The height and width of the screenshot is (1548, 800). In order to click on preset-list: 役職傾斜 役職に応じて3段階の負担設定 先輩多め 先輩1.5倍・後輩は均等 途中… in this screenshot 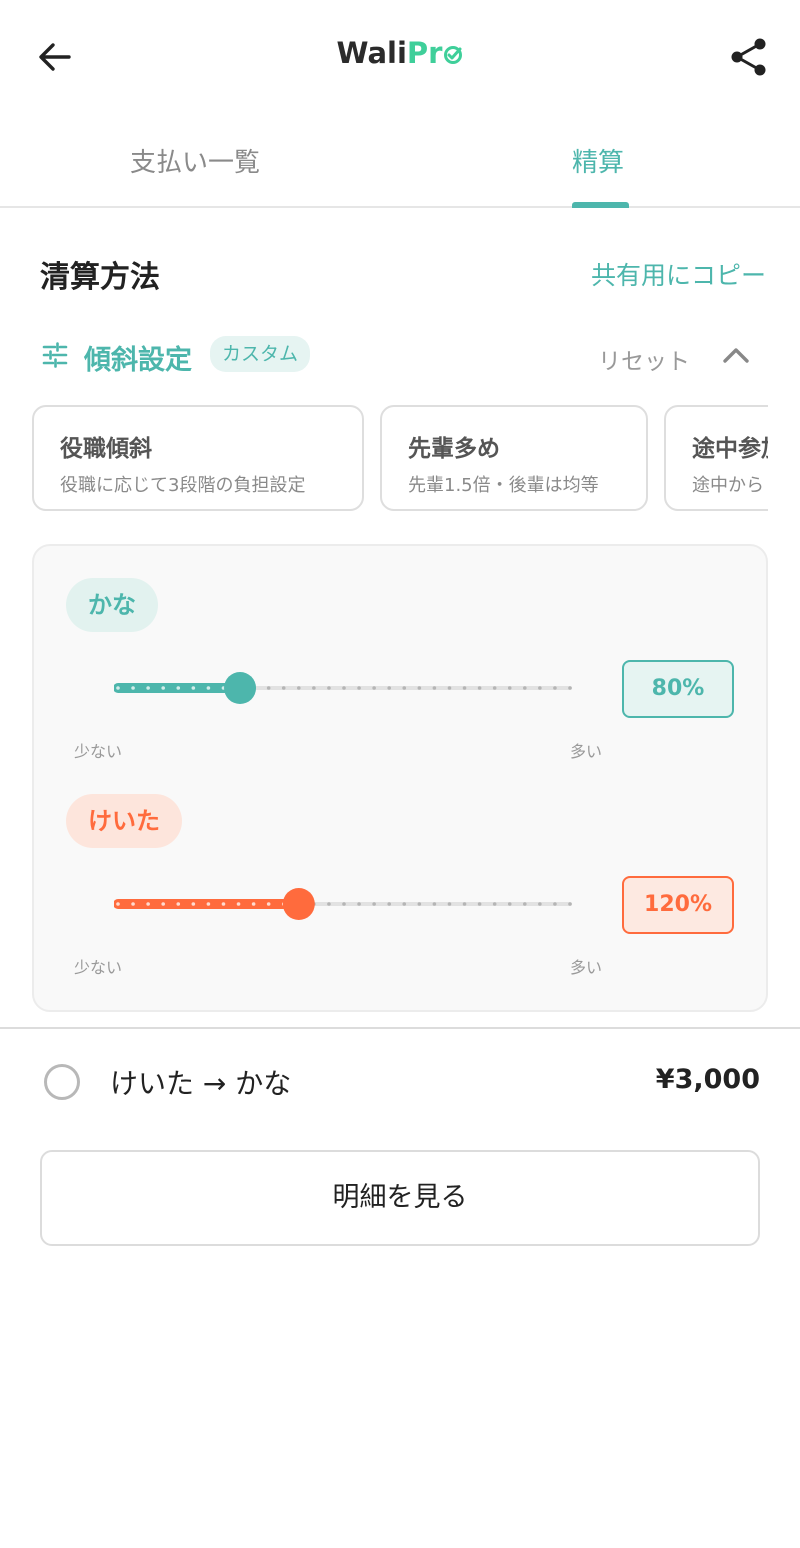, I will do `click(400, 459)`.